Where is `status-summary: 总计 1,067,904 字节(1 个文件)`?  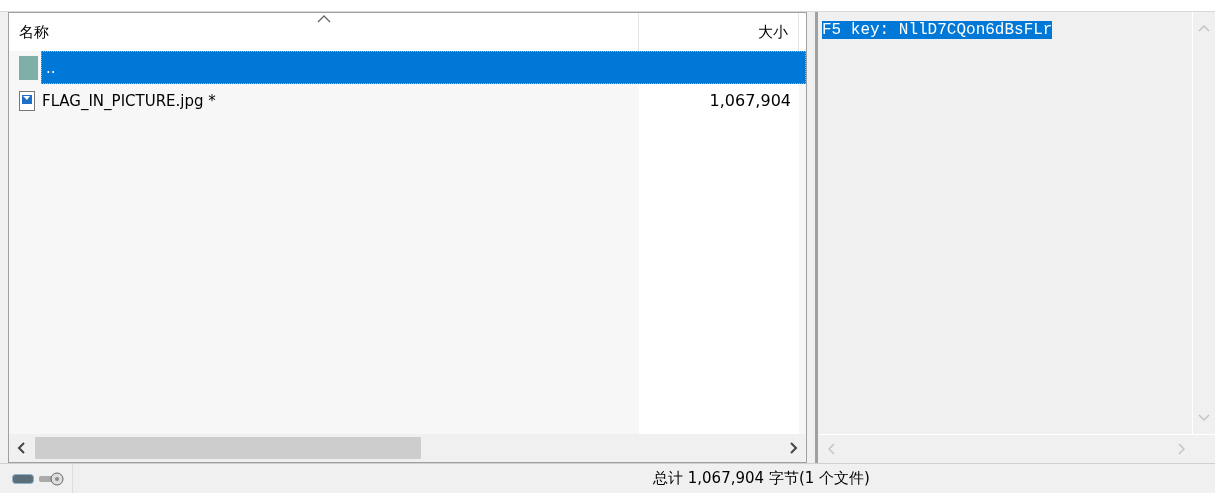
status-summary: 总计 1,067,904 字节(1 个文件) is located at coordinates (761, 478).